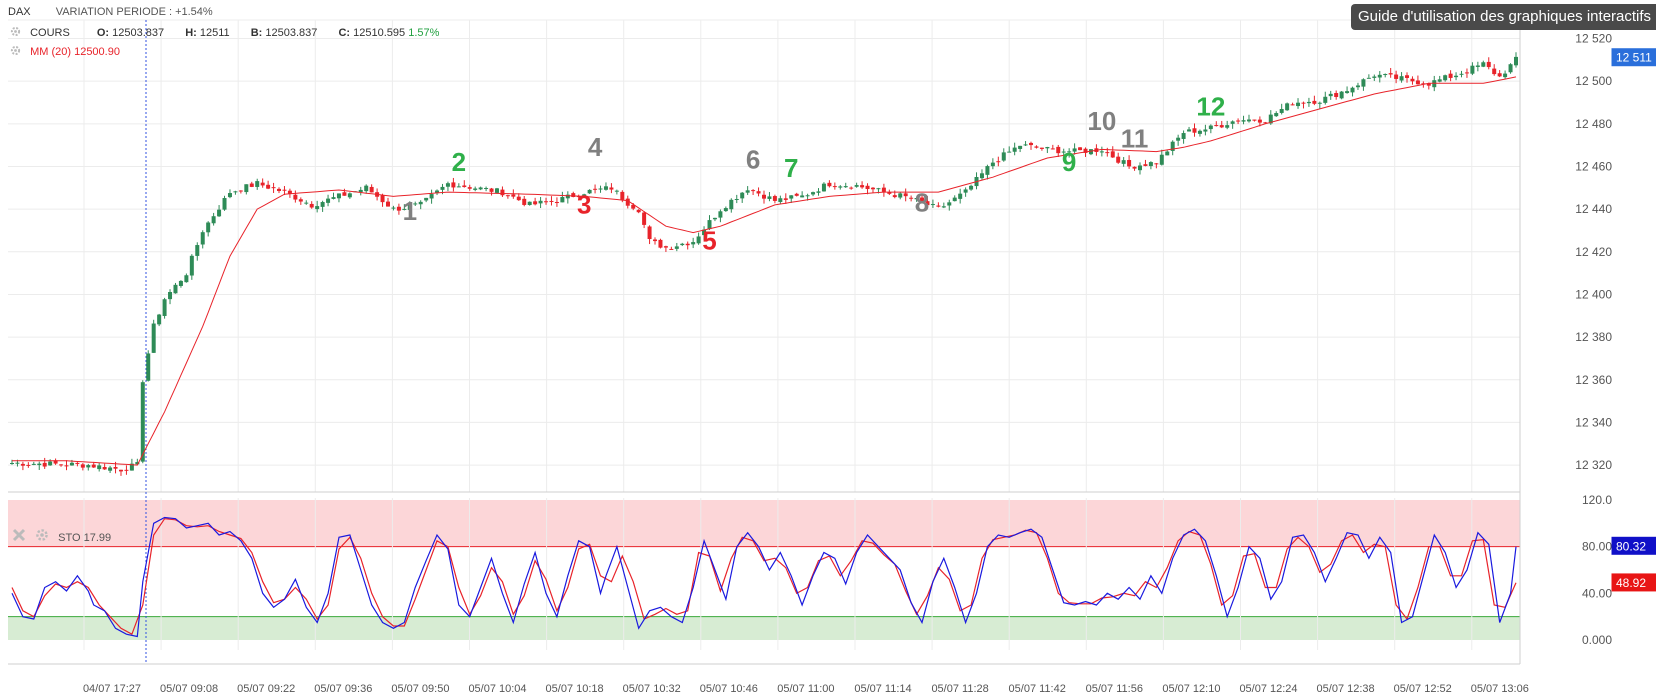 The width and height of the screenshot is (1656, 696). I want to click on y-tick-label: 12 520, so click(1593, 39).